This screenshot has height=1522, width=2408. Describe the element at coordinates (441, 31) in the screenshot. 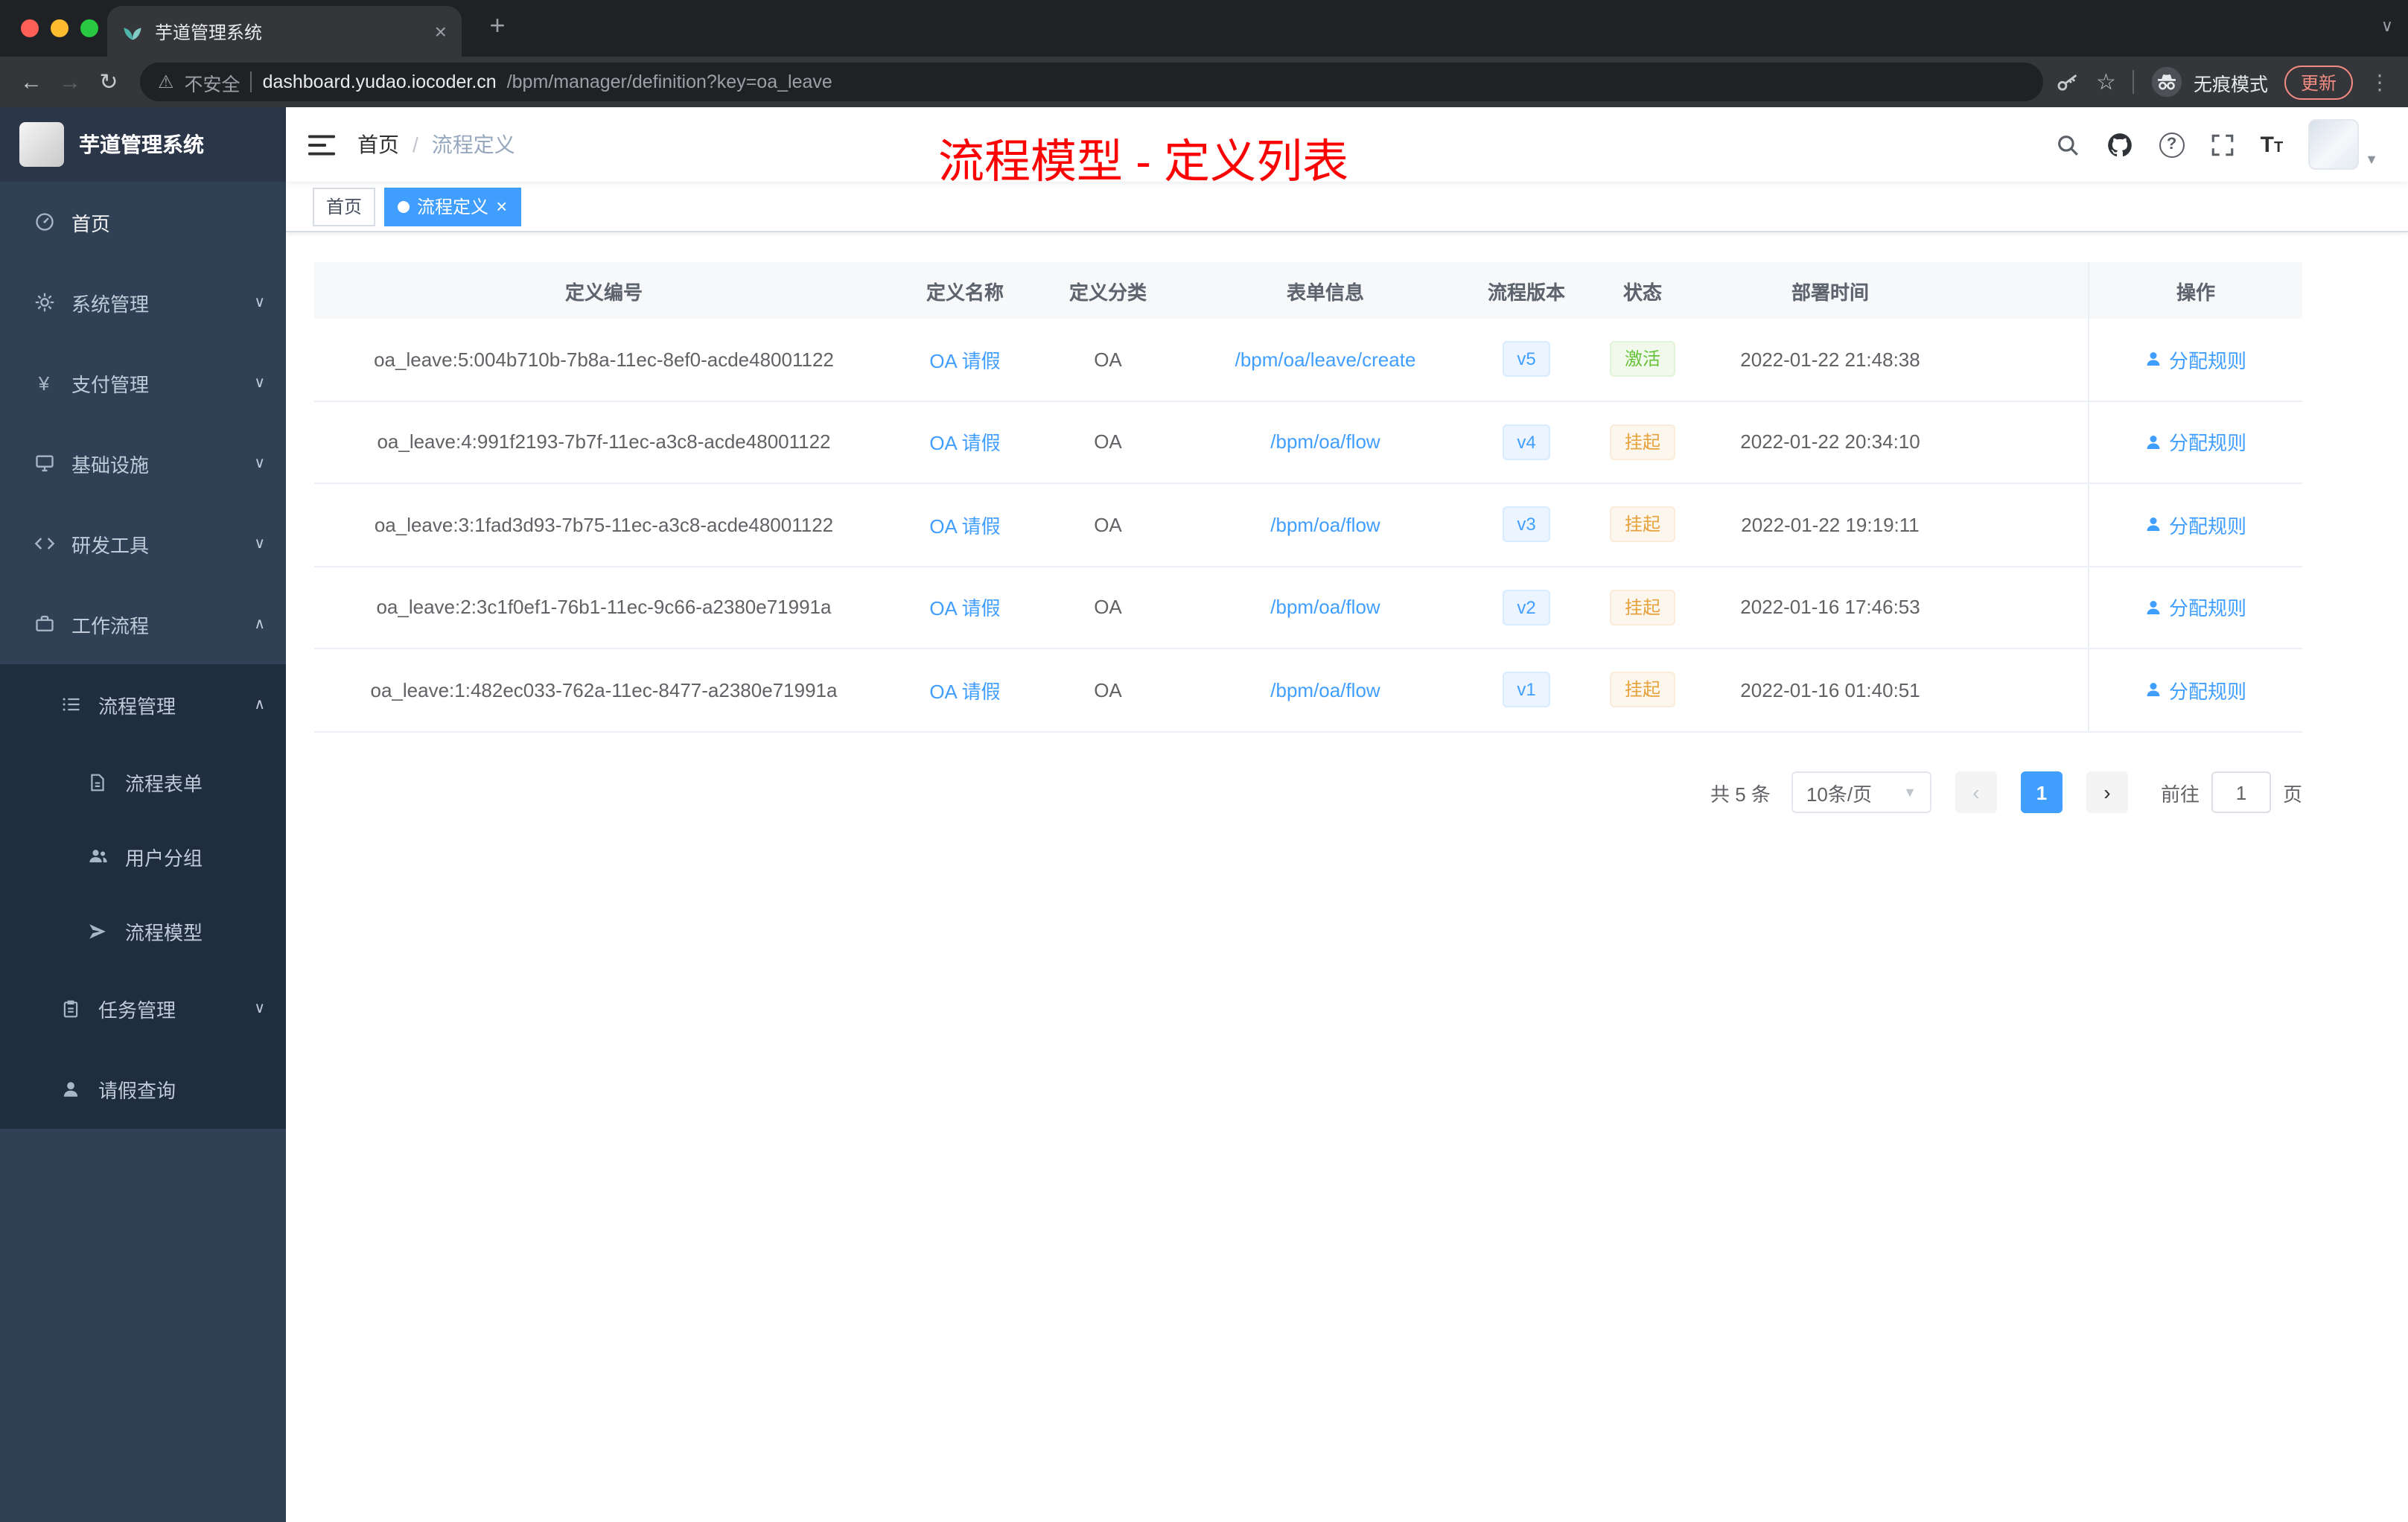

I see `tab-close-icon: ×` at that location.